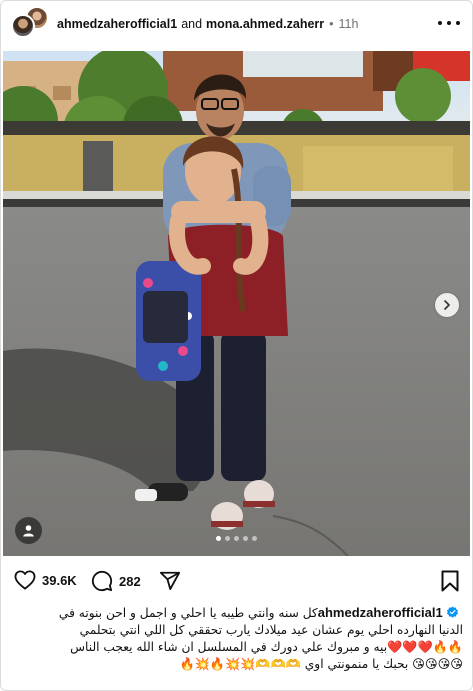 The height and width of the screenshot is (691, 473). I want to click on post-timestamp: 11h, so click(349, 24).